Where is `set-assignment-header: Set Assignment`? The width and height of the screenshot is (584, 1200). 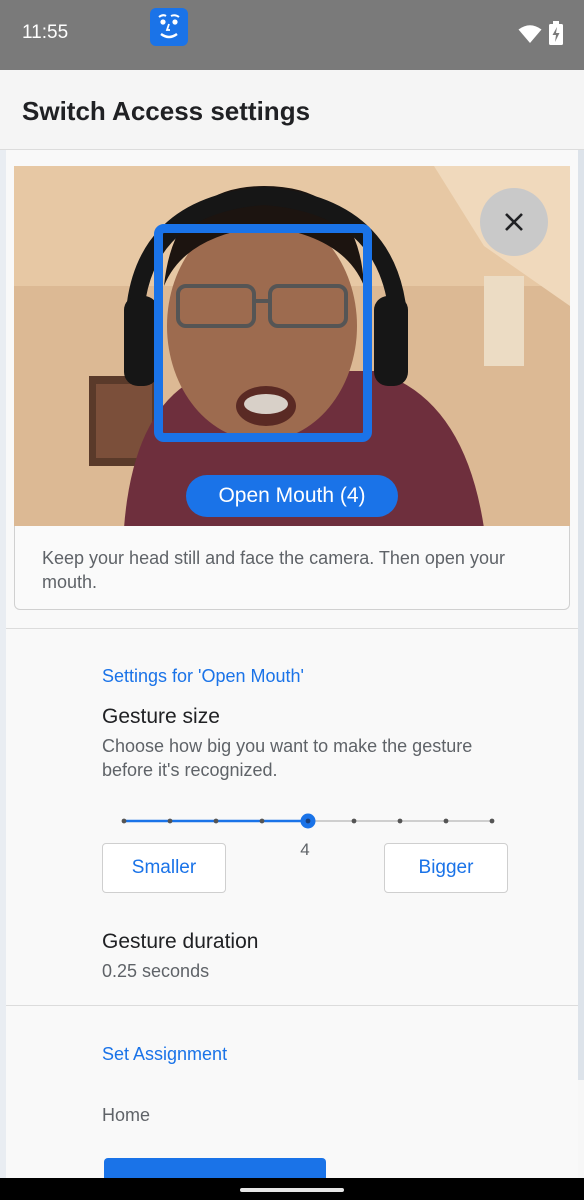
set-assignment-header: Set Assignment is located at coordinates (165, 1054).